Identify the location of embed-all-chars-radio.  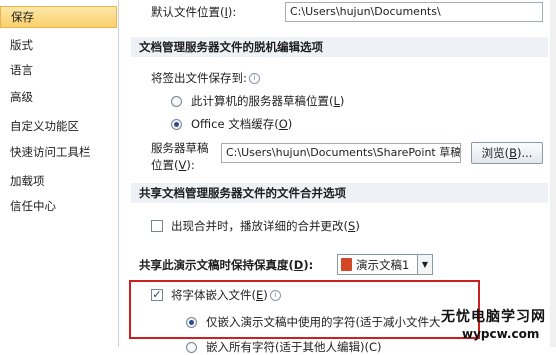
(191, 347).